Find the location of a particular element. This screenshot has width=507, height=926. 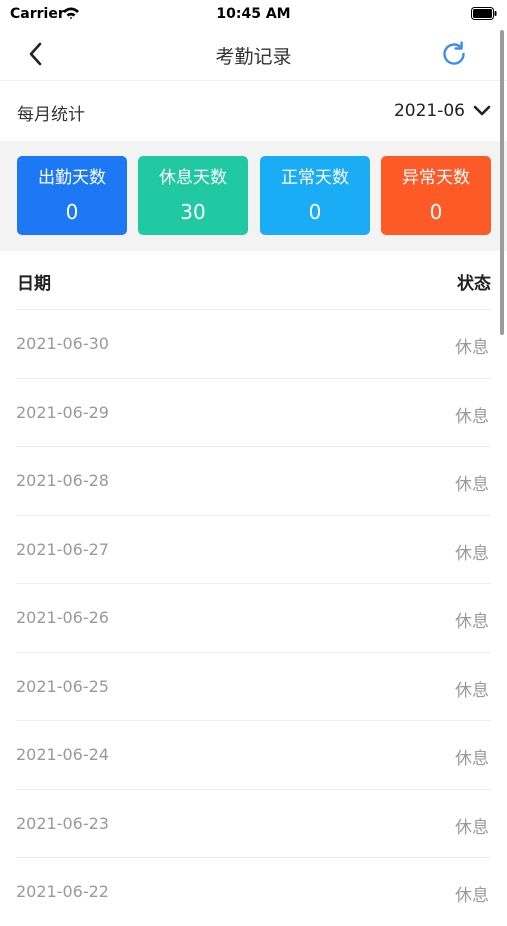

navigation-bar: 考勤记录 is located at coordinates (253, 54).